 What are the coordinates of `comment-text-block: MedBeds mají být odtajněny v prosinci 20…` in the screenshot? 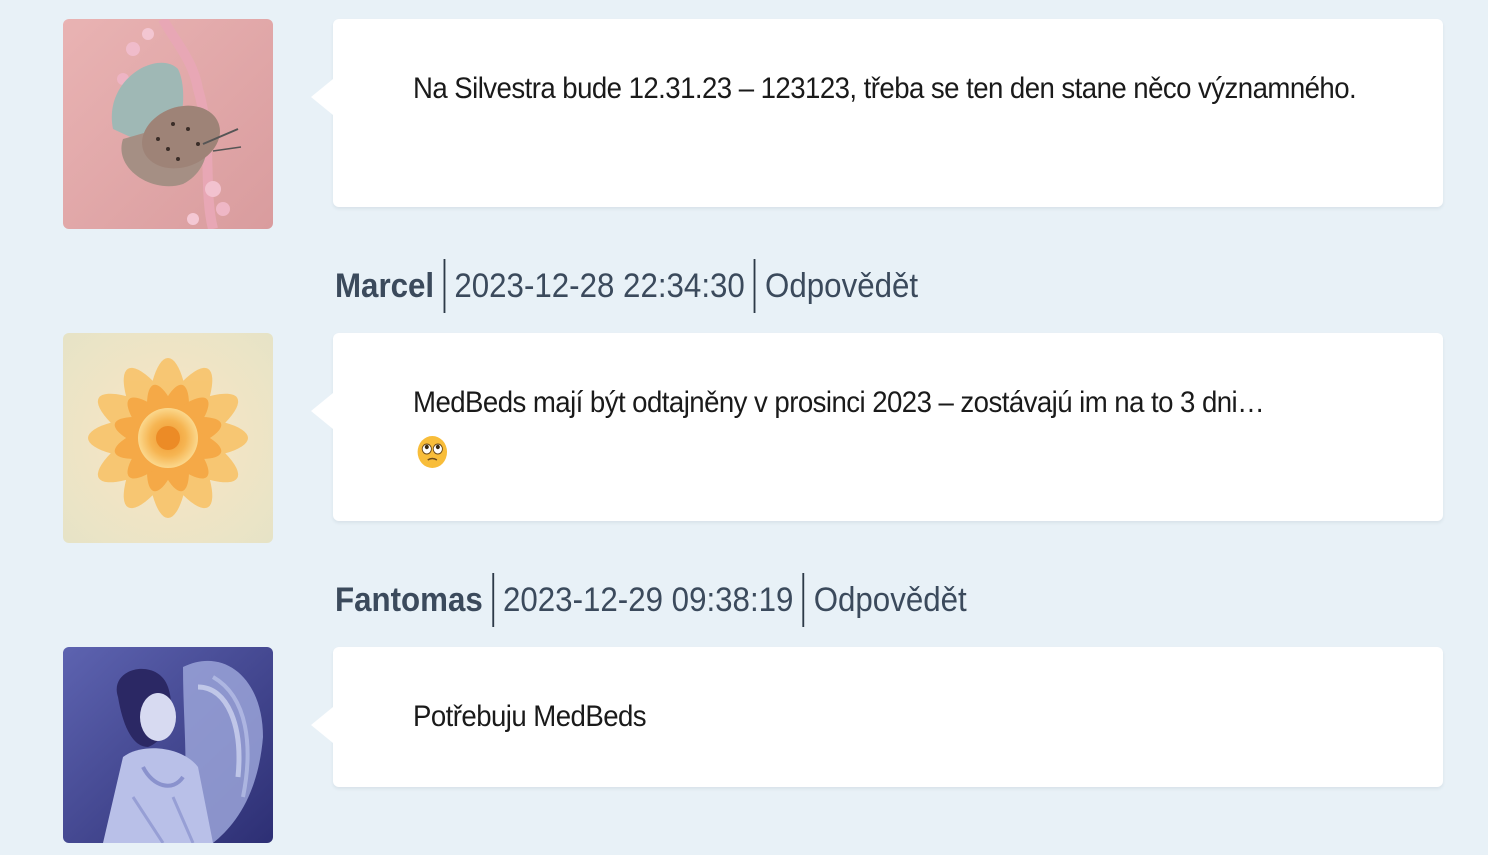 It's located at (887, 427).